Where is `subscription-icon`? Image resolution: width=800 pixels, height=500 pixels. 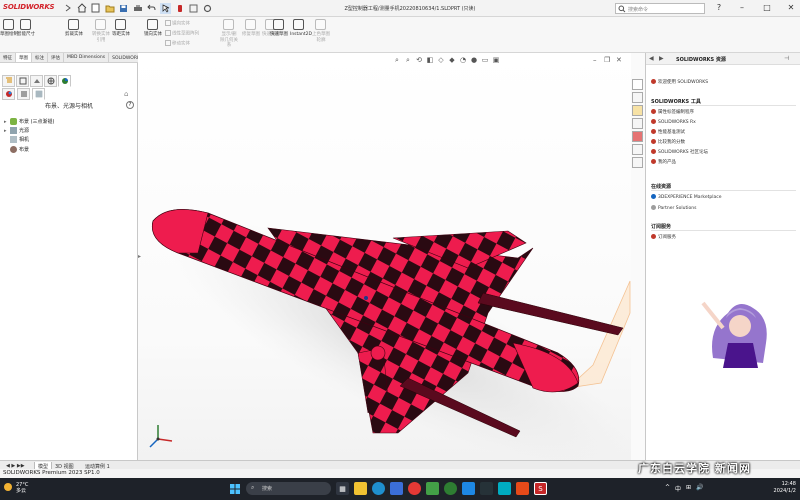 subscription-icon is located at coordinates (653, 236).